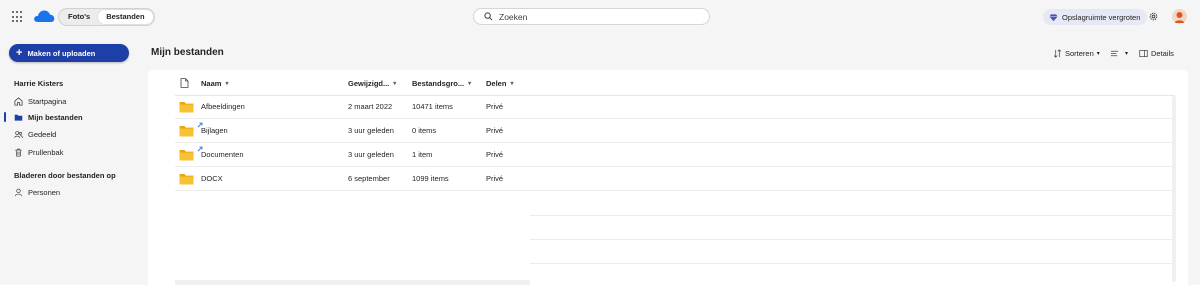 The image size is (1200, 285). What do you see at coordinates (430, 178) in the screenshot?
I see `file-size: 1099 items` at bounding box center [430, 178].